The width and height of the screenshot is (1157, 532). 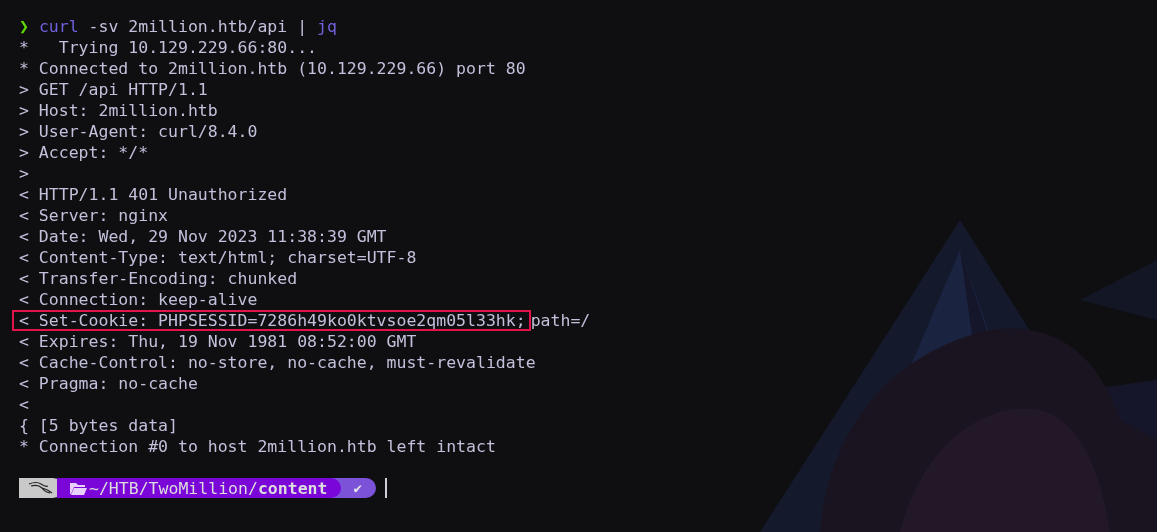 I want to click on output-line: > GET /api HTTP/1.1, so click(x=113, y=89).